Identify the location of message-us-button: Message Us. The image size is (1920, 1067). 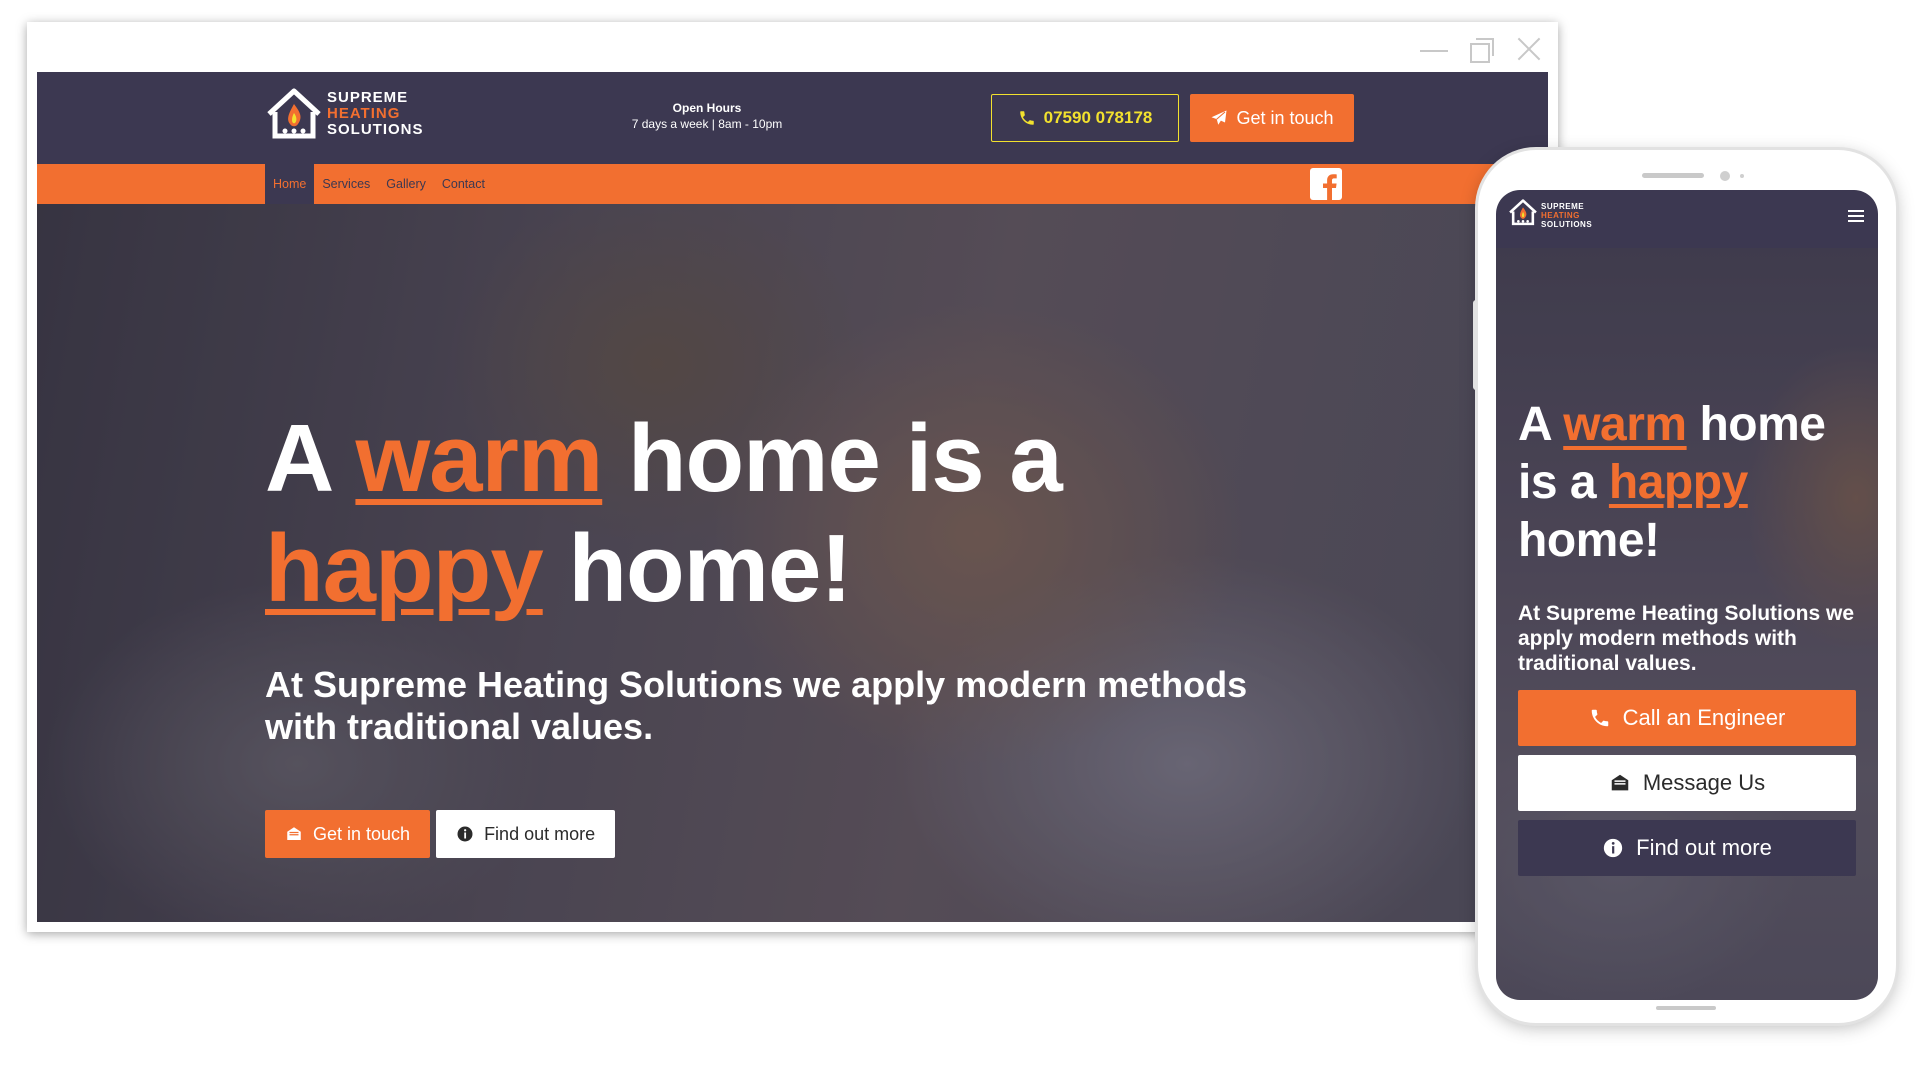
(1687, 783).